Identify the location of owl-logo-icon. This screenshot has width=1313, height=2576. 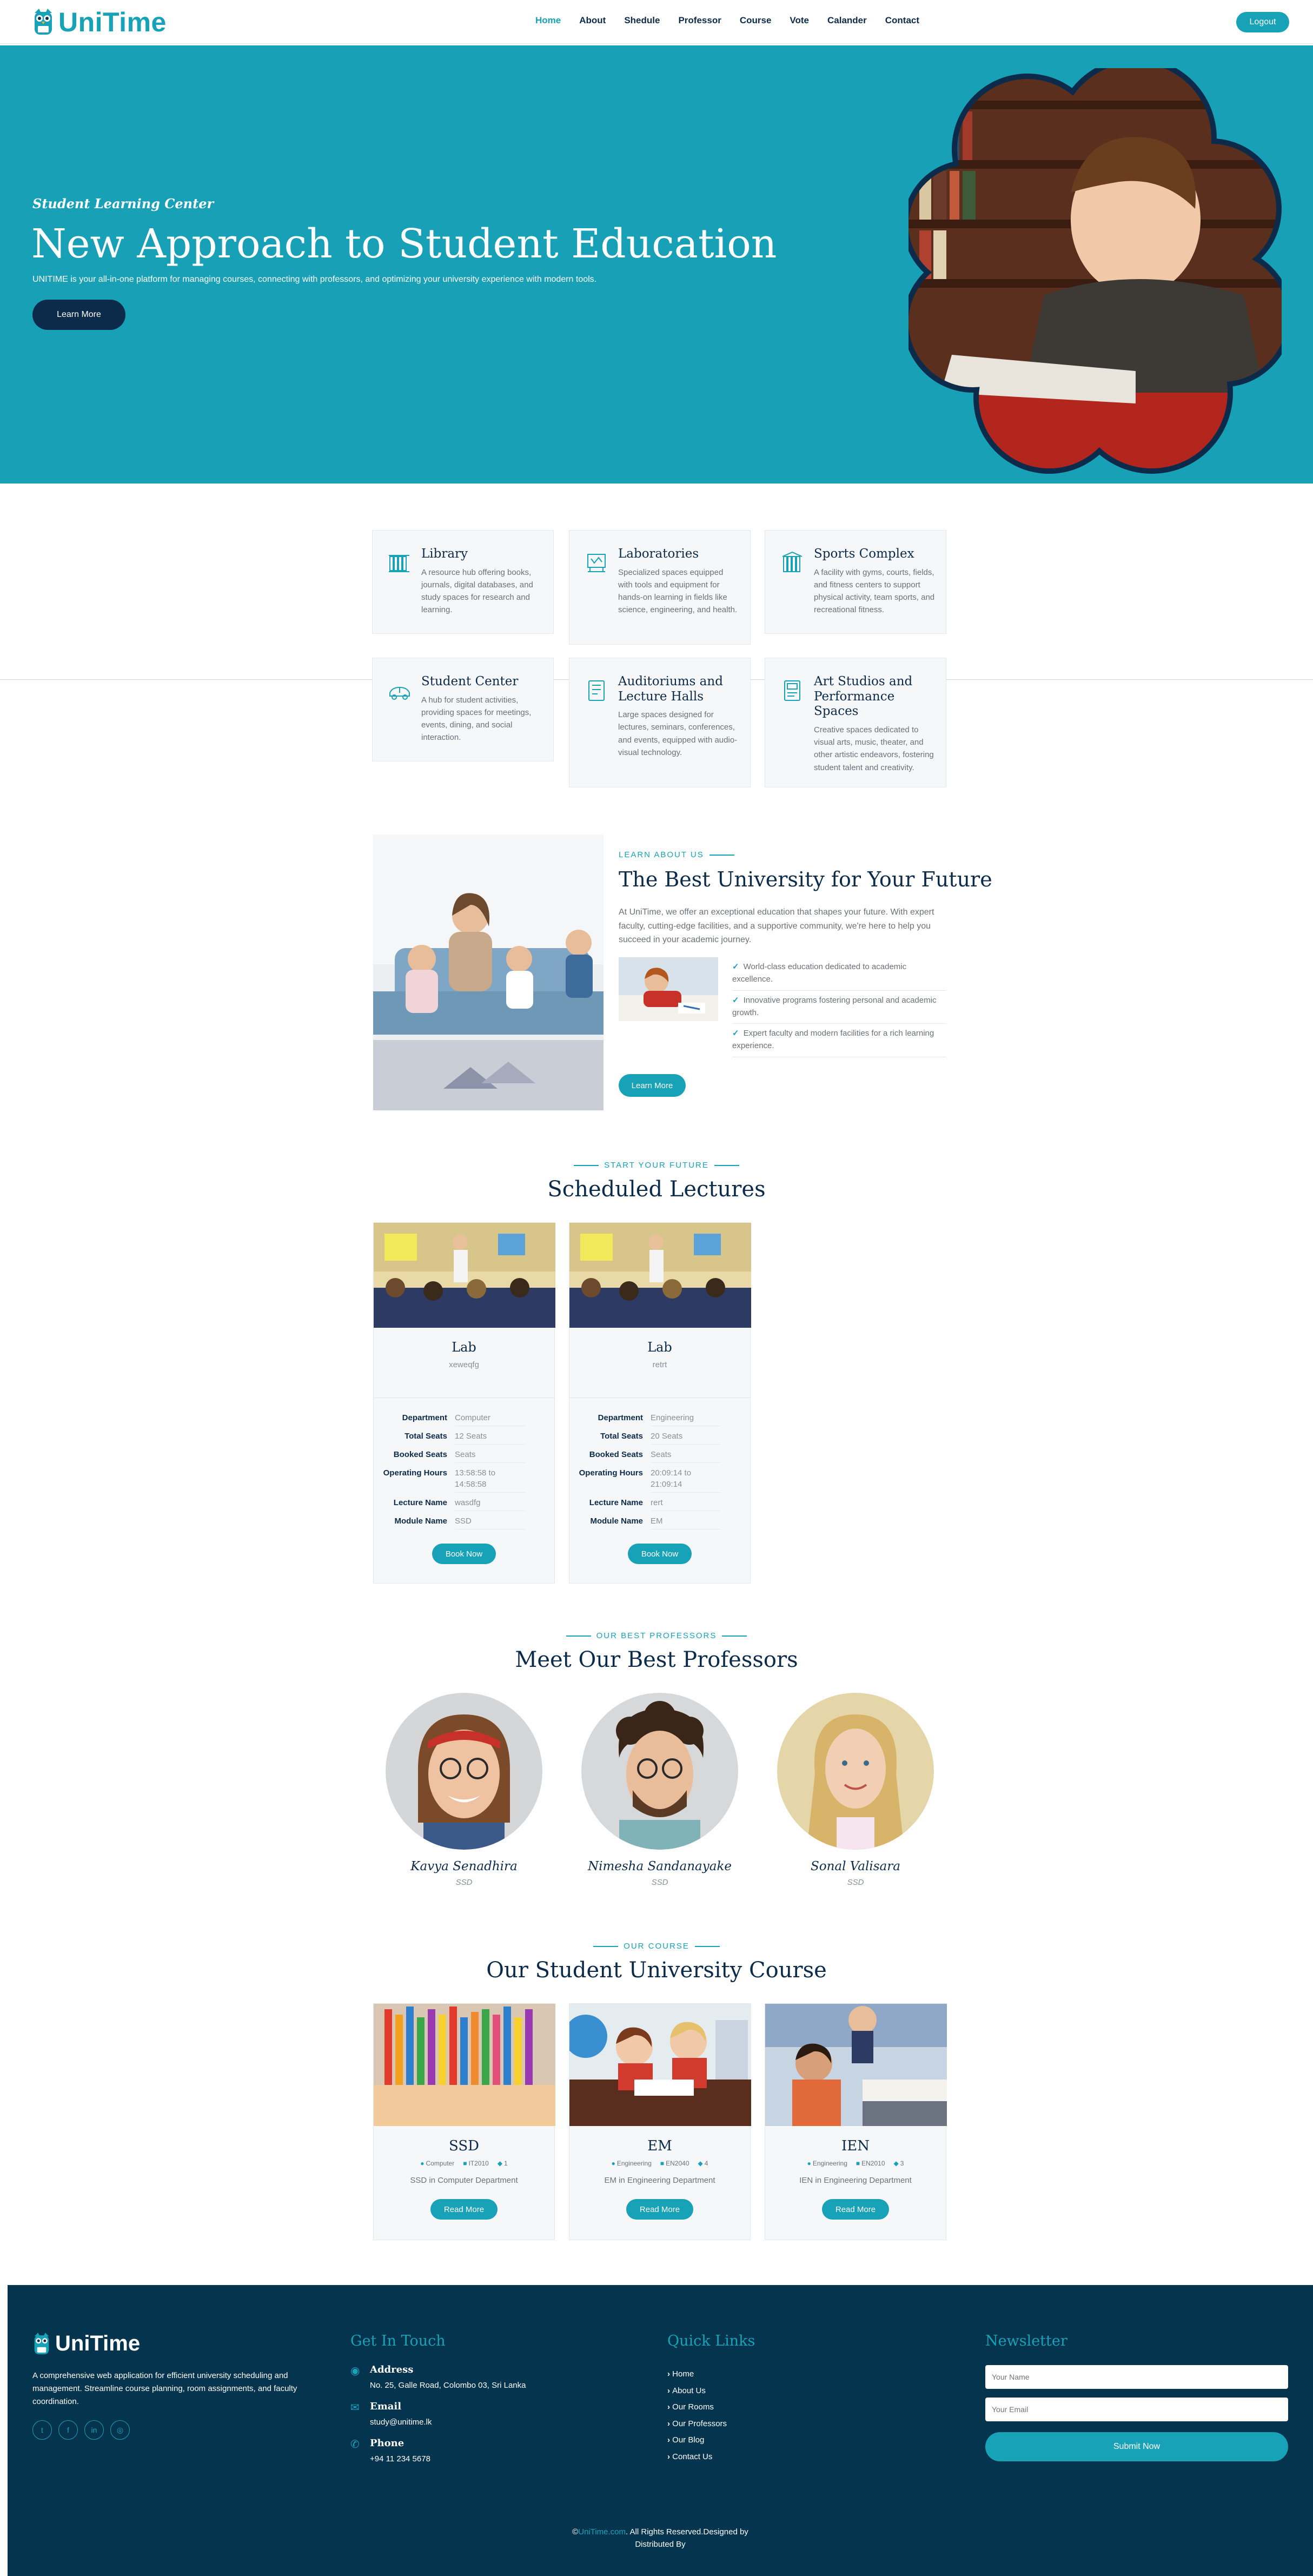
(41, 2343).